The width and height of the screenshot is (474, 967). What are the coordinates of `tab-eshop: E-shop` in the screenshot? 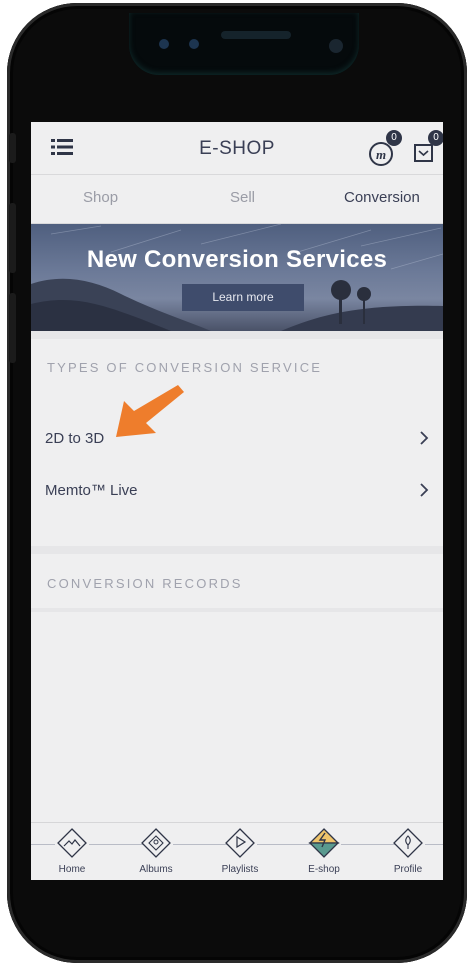 It's located at (324, 853).